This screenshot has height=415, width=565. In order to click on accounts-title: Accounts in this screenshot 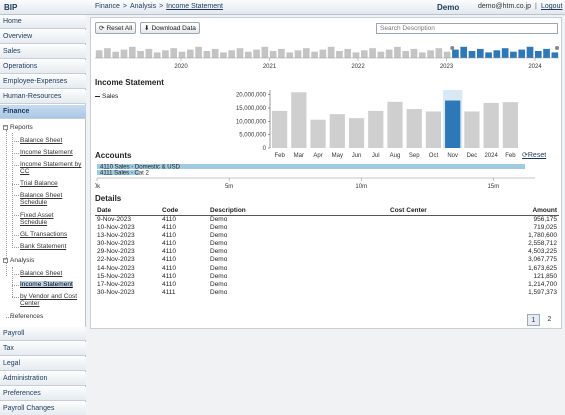, I will do `click(113, 155)`.